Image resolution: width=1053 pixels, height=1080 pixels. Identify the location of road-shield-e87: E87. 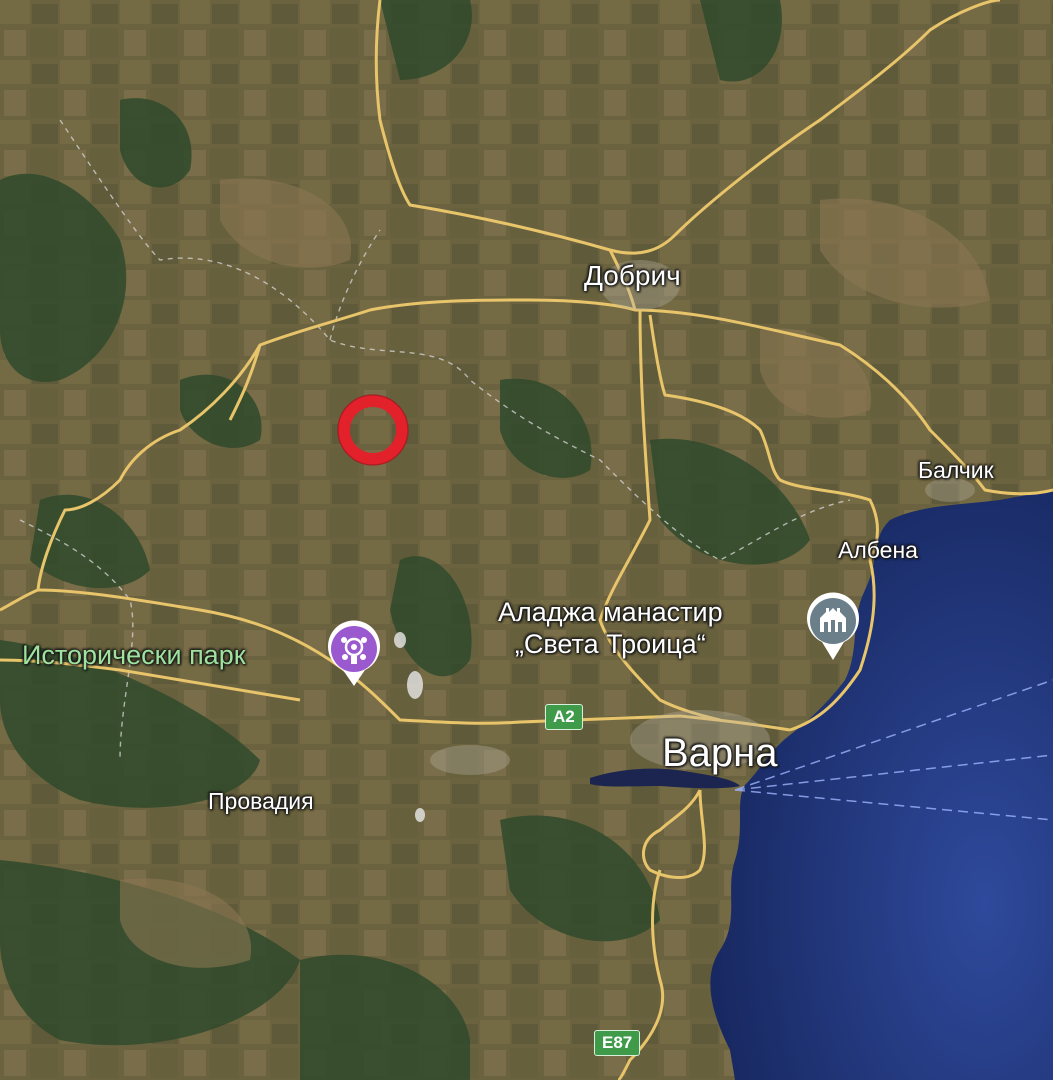
(617, 1043).